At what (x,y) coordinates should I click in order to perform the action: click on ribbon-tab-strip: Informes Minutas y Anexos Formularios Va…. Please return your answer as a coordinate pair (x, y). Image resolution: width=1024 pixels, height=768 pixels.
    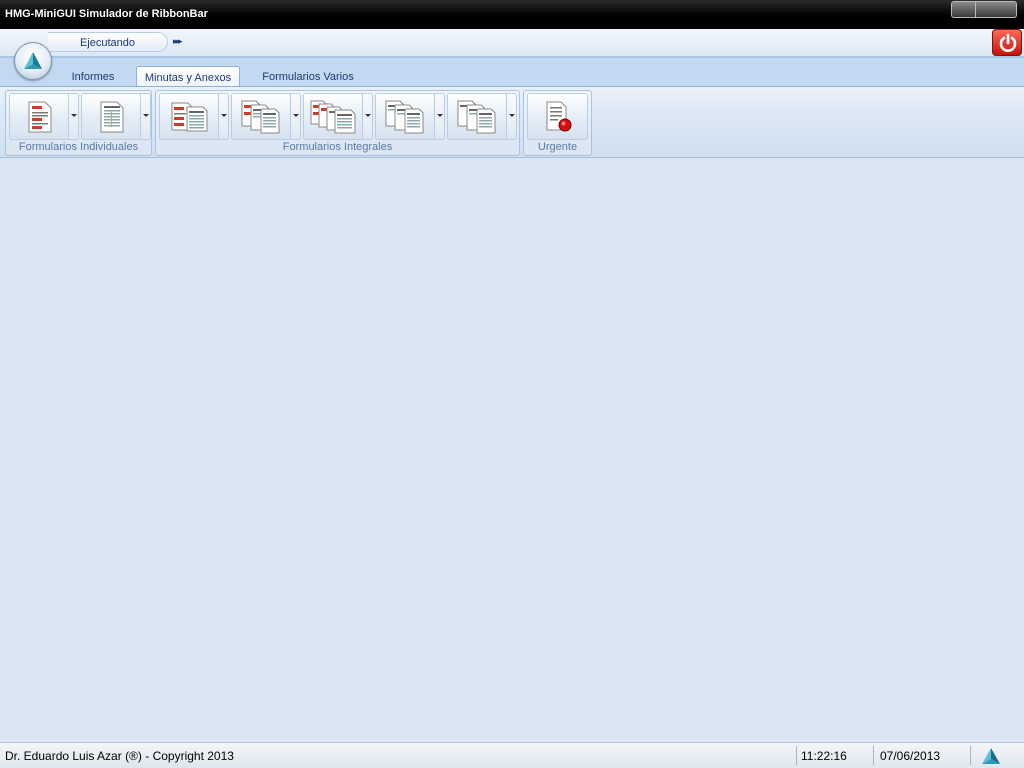
    Looking at the image, I should click on (512, 72).